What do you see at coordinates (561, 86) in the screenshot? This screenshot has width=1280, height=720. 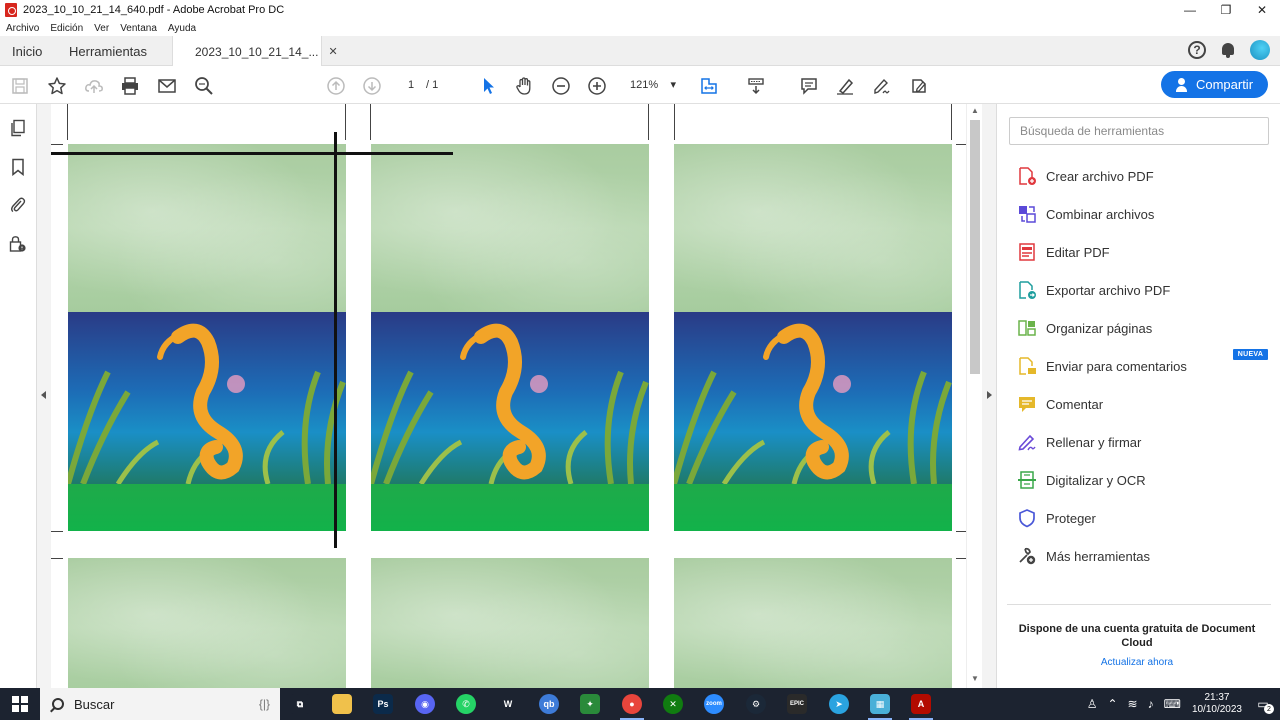 I see `zoom-out-icon` at bounding box center [561, 86].